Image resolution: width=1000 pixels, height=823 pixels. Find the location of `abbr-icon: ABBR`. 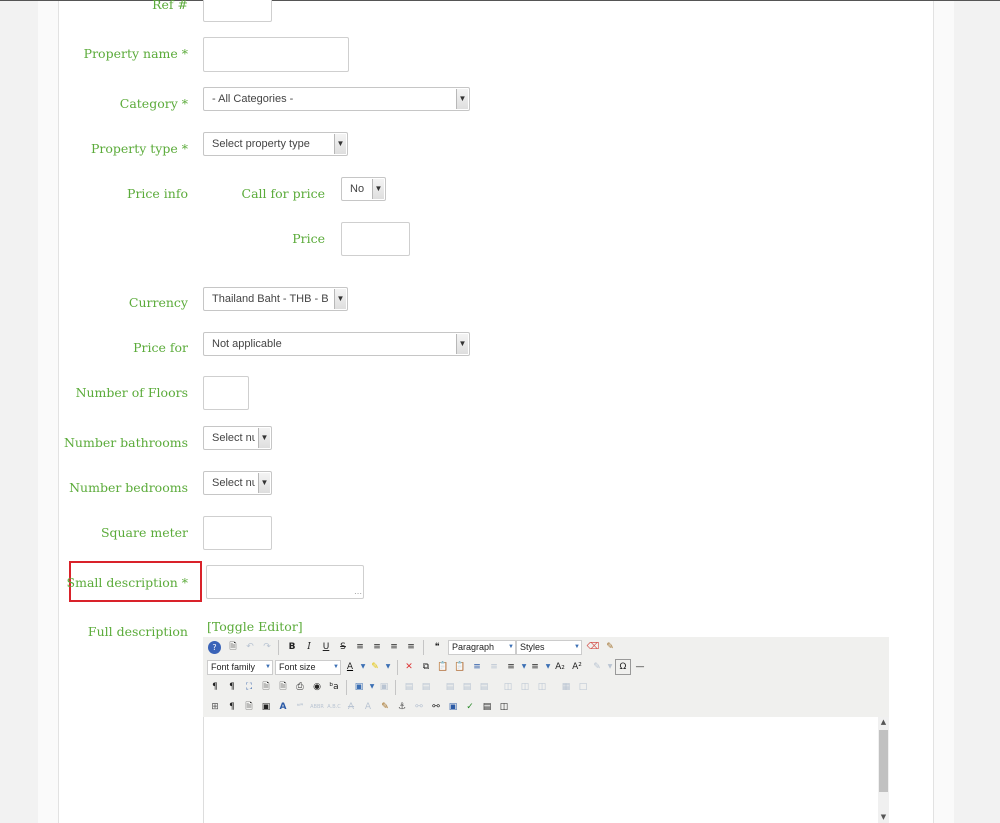

abbr-icon: ABBR is located at coordinates (317, 707).